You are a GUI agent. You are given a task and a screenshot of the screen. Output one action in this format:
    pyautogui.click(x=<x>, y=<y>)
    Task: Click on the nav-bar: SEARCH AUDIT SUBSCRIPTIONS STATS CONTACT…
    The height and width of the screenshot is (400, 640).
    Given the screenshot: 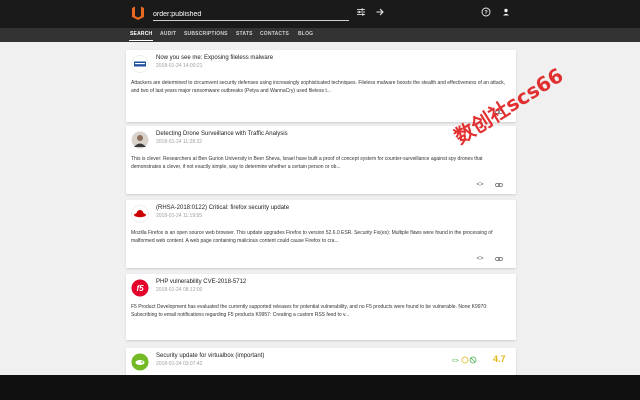 What is the action you would take?
    pyautogui.click(x=320, y=35)
    